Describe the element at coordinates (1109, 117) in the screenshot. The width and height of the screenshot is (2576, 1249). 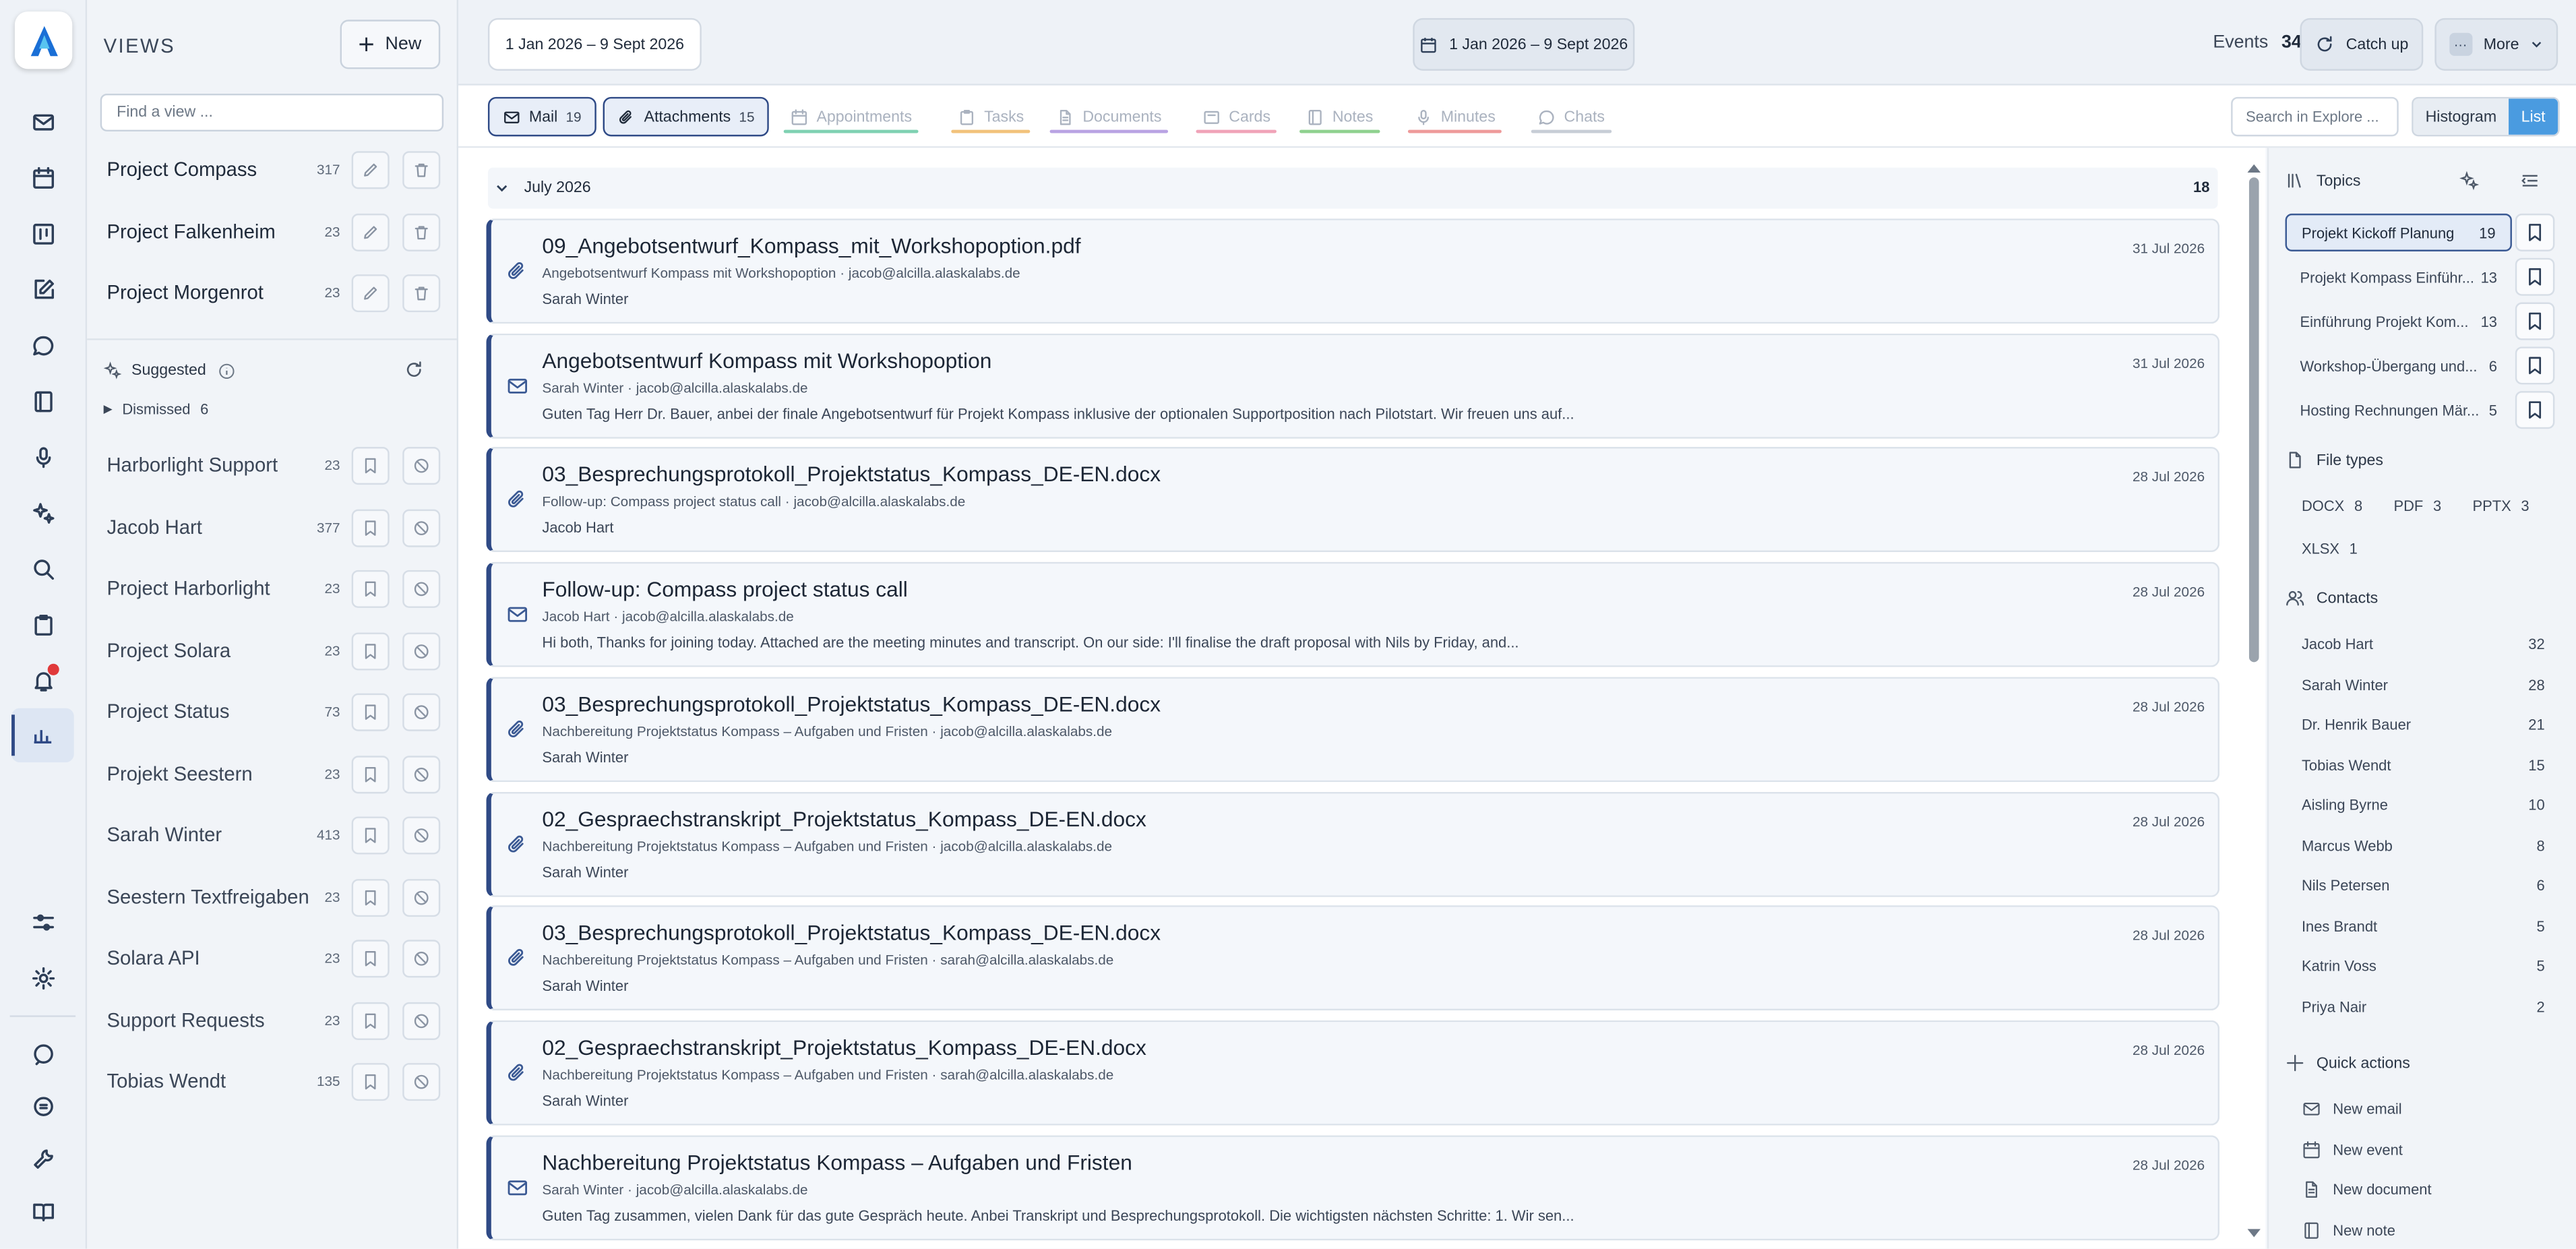
I see `tab-documents: Documents` at that location.